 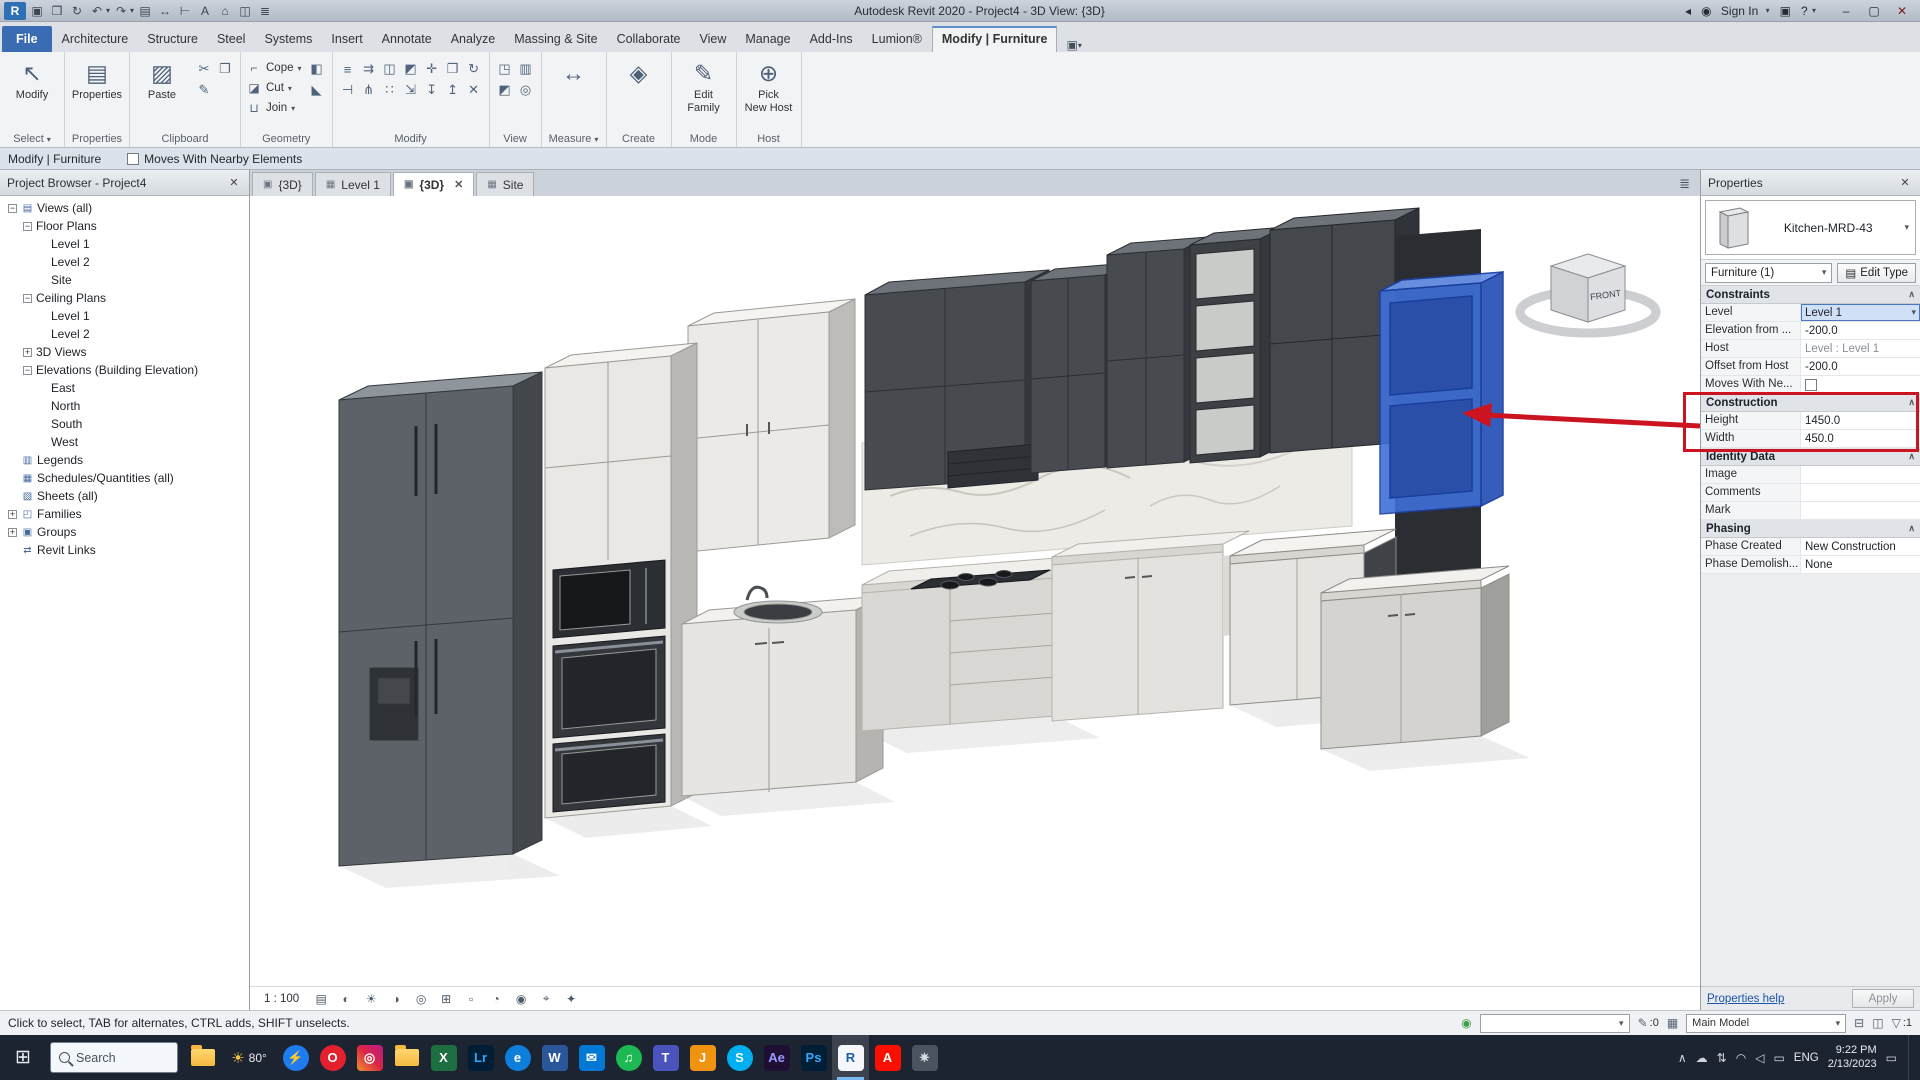 I want to click on tree-item-revit-links: ⇄ Revit Links, so click(x=124, y=550).